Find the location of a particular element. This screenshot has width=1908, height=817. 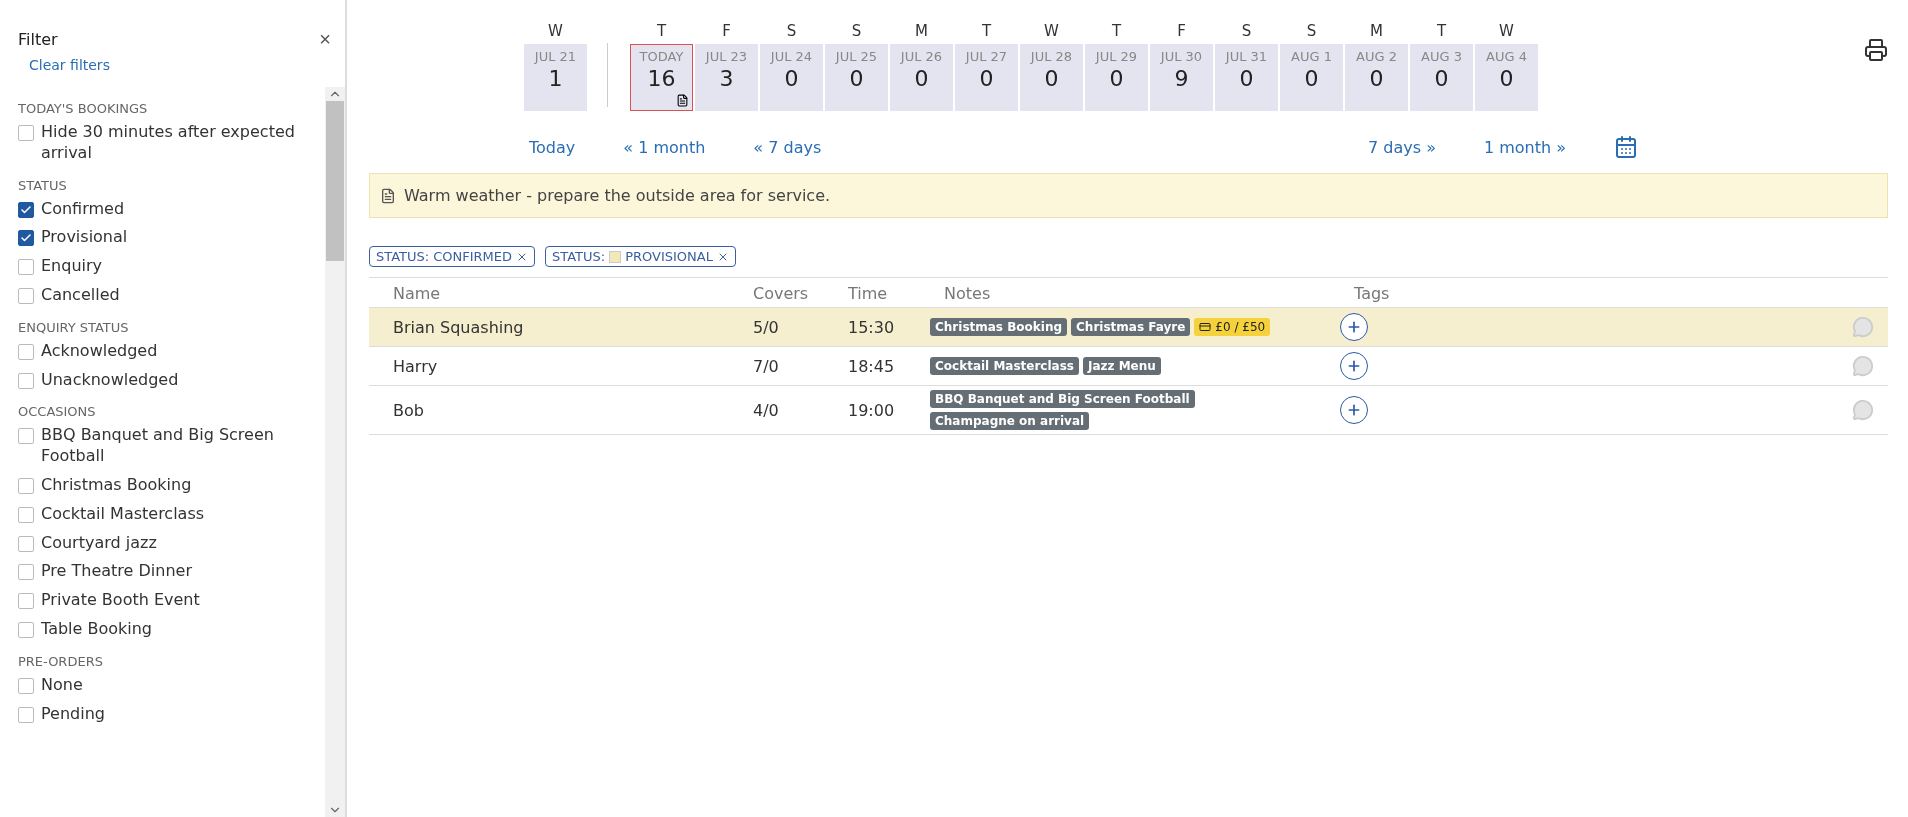

day-button: JUL 31 0 is located at coordinates (1246, 77).